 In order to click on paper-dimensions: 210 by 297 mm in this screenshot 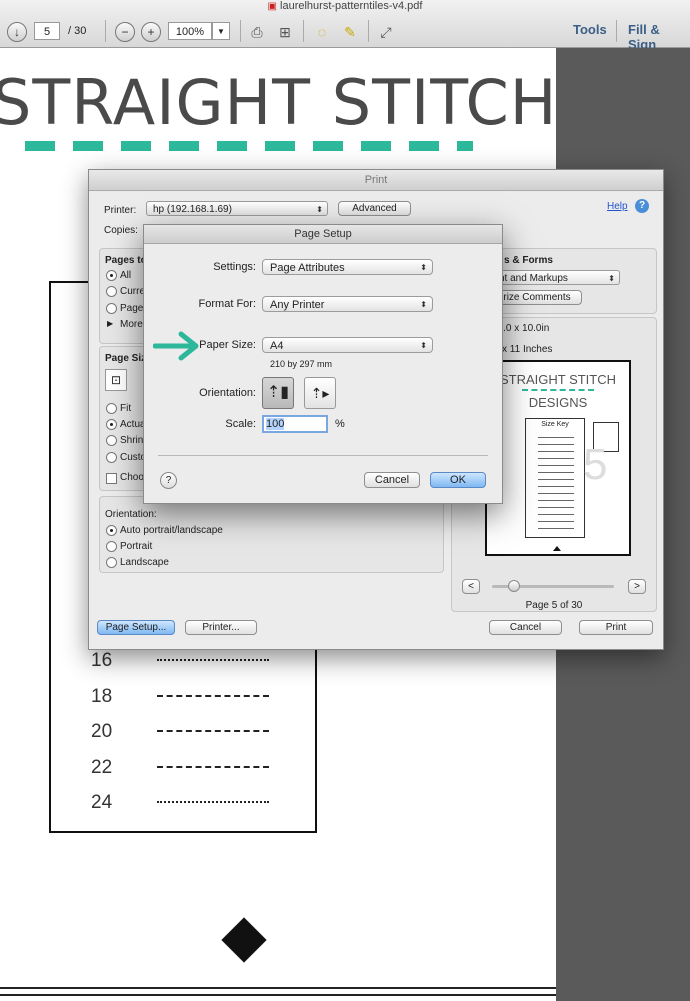, I will do `click(301, 364)`.